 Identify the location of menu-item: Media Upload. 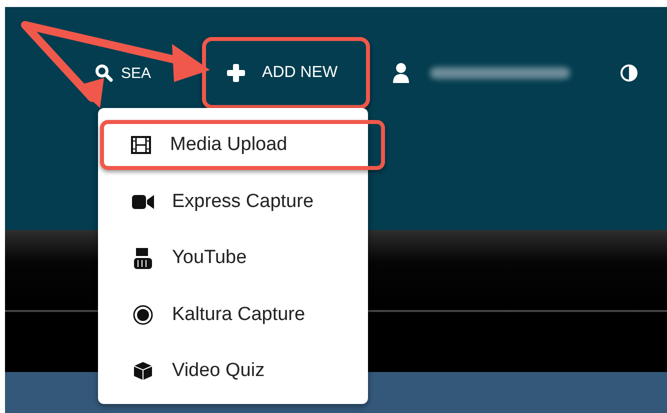
(242, 145).